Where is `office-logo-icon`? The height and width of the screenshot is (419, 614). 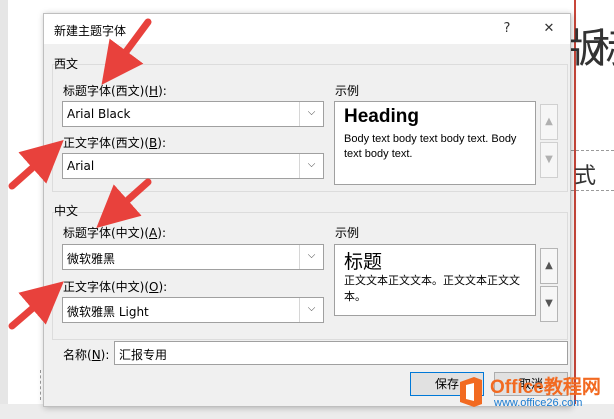 office-logo-icon is located at coordinates (471, 392).